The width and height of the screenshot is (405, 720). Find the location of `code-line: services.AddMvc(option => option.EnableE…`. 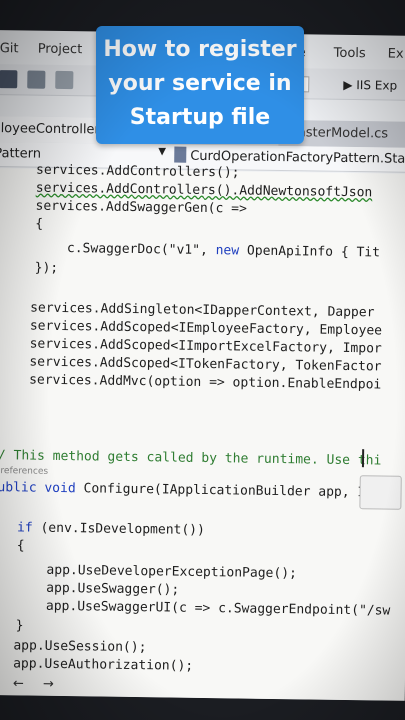

code-line: services.AddMvc(option => option.EnableE… is located at coordinates (205, 382).